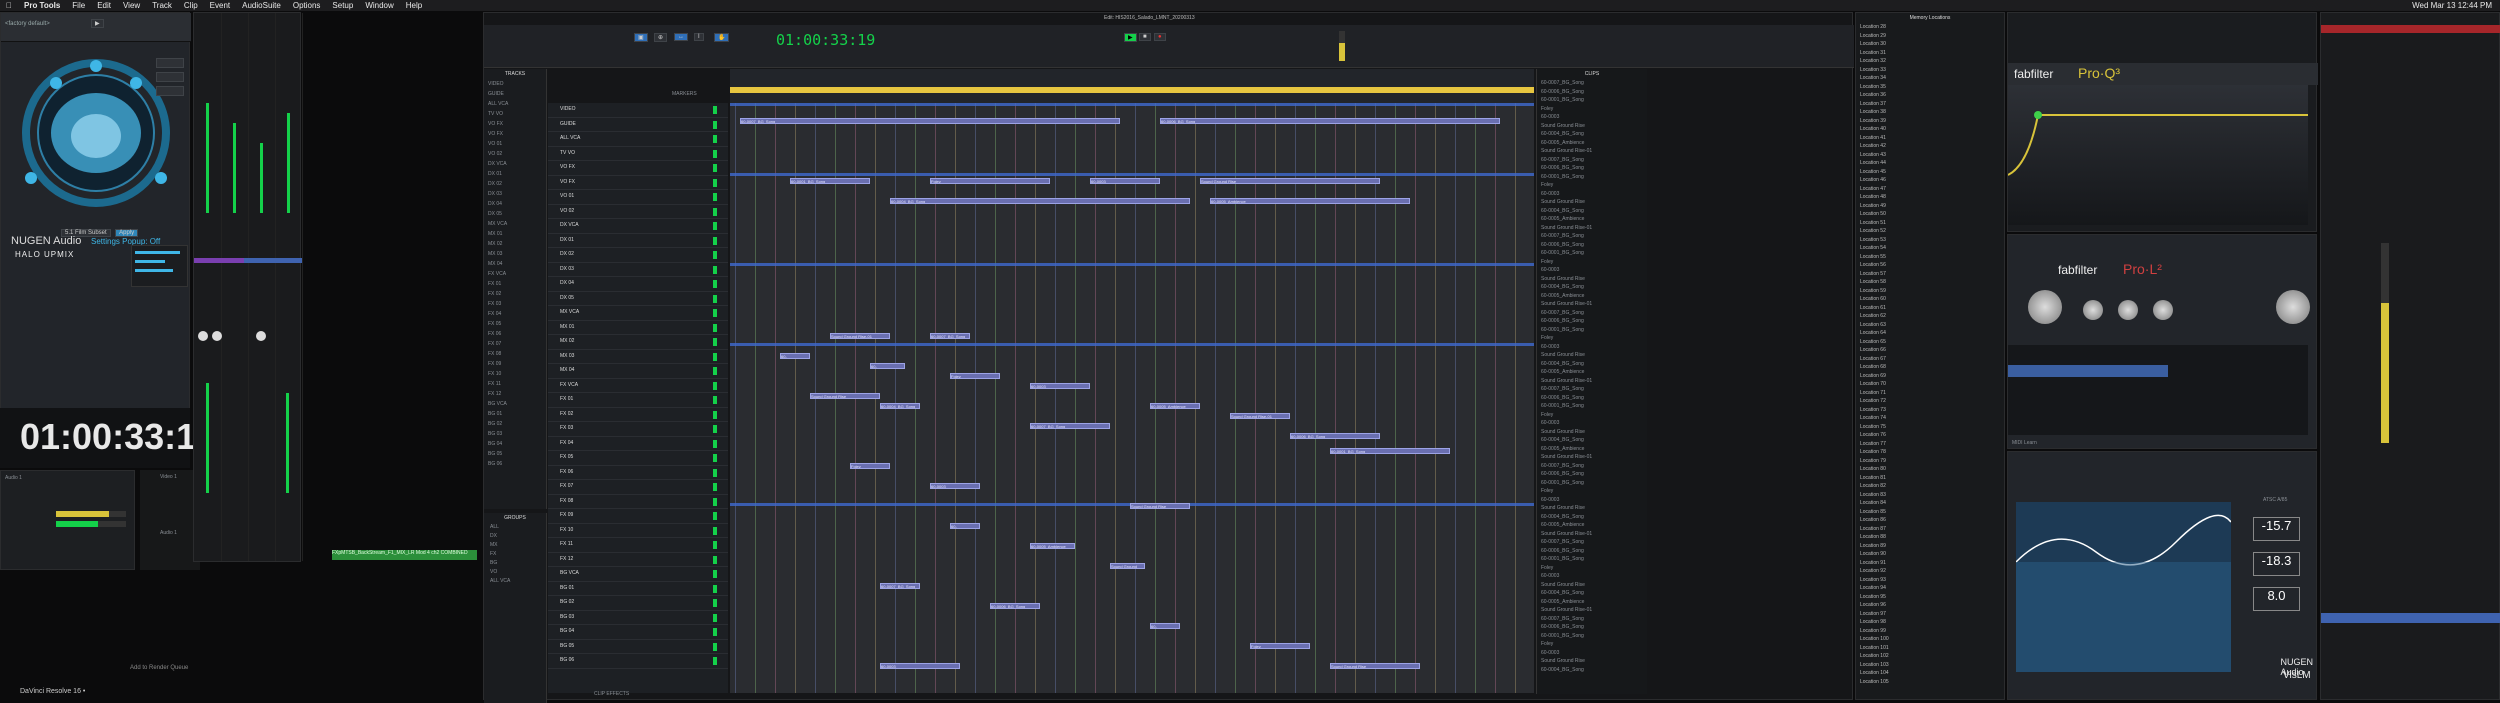 The image size is (2500, 703). Describe the element at coordinates (661, 37) in the screenshot. I see `zoom-button: ⊕` at that location.